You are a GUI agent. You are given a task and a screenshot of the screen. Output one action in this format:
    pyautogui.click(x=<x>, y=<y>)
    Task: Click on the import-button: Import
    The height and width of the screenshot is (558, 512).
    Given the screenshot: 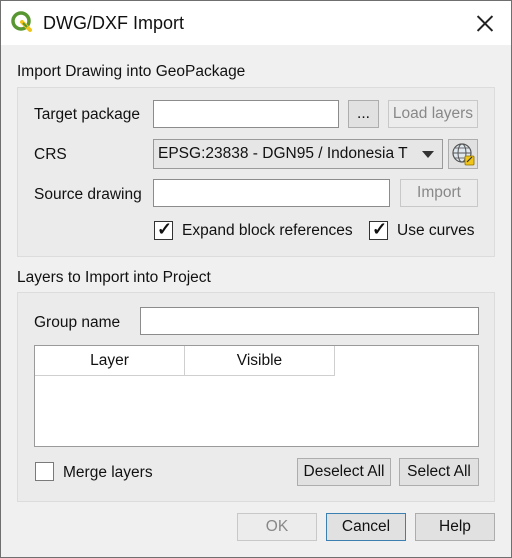 What is the action you would take?
    pyautogui.click(x=439, y=193)
    